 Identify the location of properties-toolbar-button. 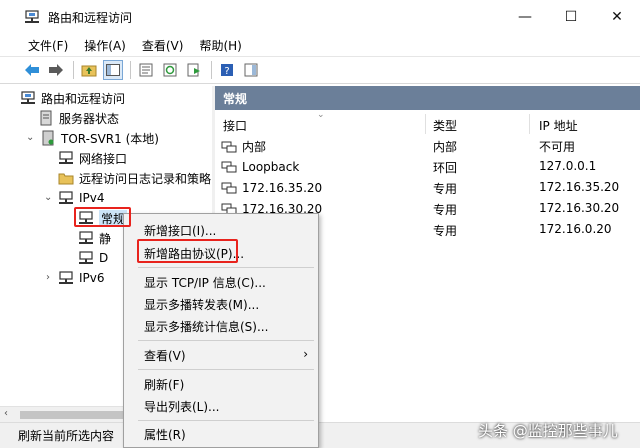
(146, 70).